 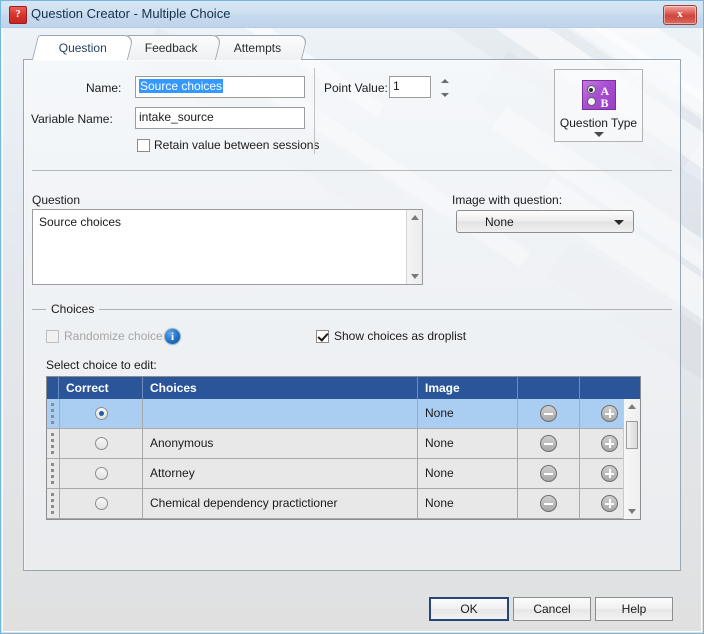 I want to click on stepper-up-icon, so click(x=445, y=81).